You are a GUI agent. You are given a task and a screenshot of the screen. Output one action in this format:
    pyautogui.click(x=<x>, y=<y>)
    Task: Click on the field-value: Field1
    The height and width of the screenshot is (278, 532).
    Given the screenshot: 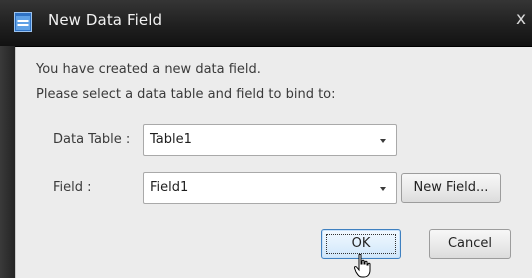 What is the action you would take?
    pyautogui.click(x=169, y=187)
    